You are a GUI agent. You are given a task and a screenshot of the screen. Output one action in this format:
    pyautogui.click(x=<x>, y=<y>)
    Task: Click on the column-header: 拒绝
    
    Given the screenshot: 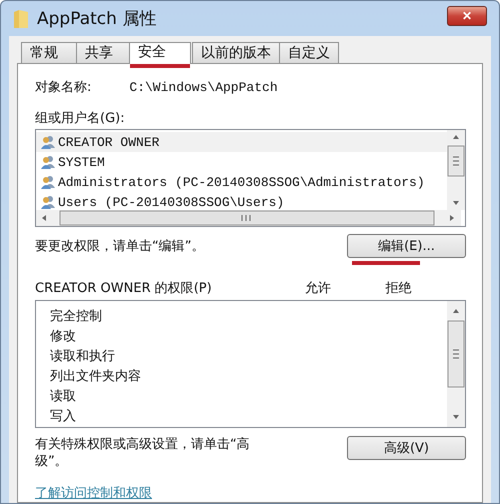 What is the action you would take?
    pyautogui.click(x=398, y=288)
    